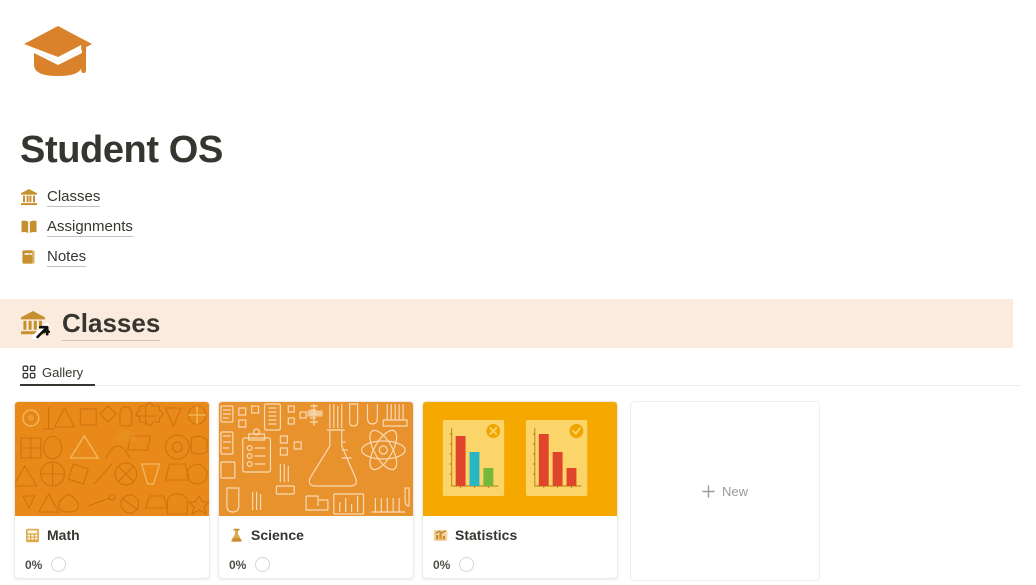 This screenshot has height=585, width=1036. Describe the element at coordinates (518, 373) in the screenshot. I see `view-tab-bar` at that location.